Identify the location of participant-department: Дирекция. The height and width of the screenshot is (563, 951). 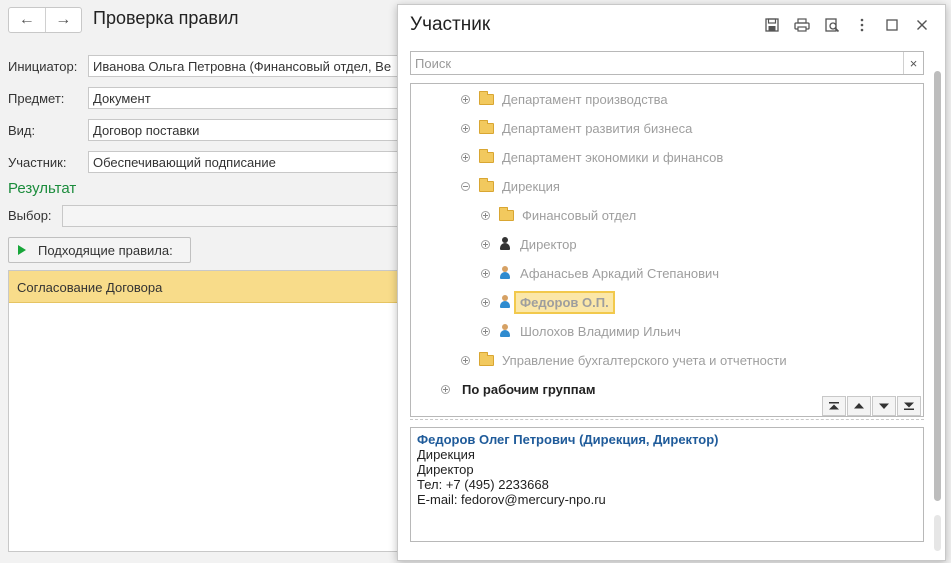
(446, 454).